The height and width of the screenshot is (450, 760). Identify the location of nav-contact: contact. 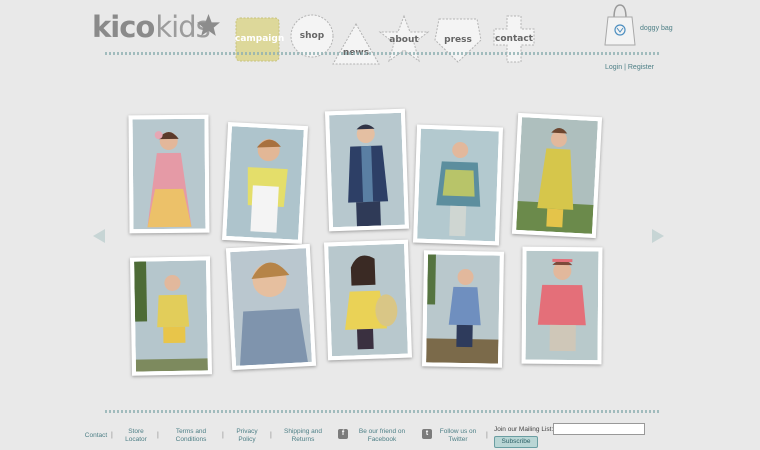
(514, 39).